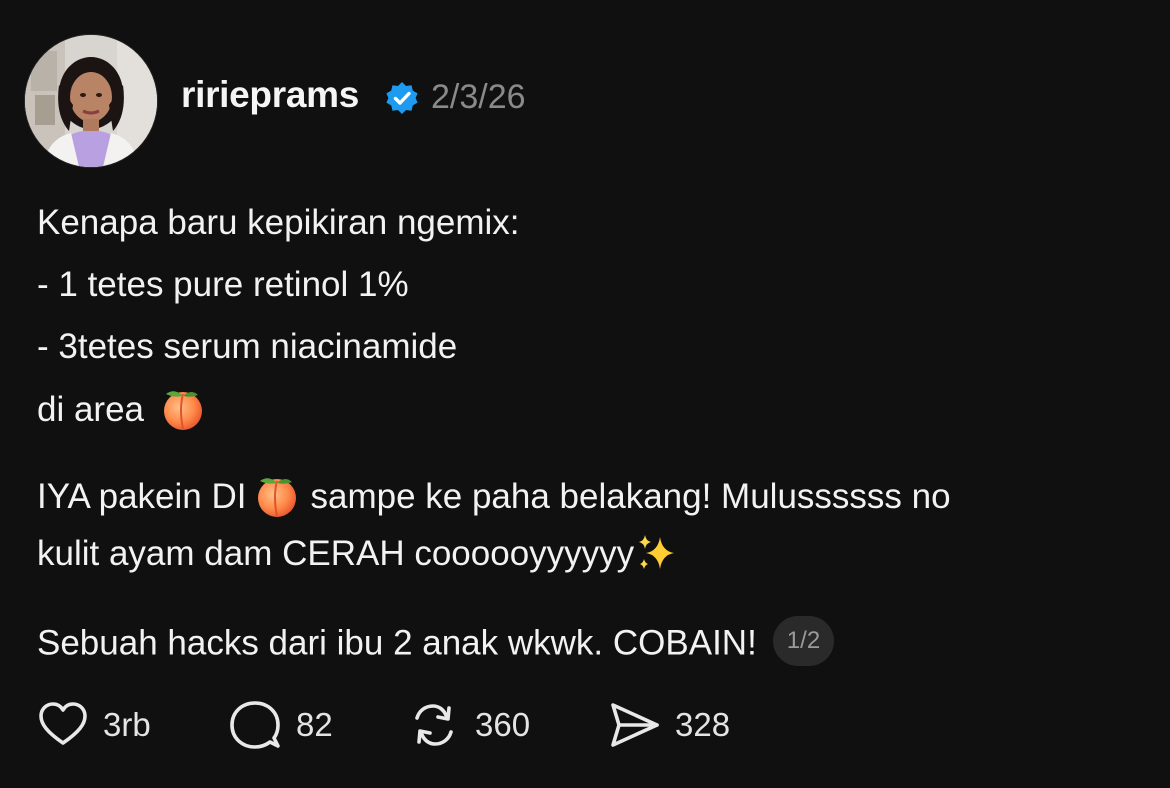 This screenshot has height=788, width=1170. What do you see at coordinates (503, 724) in the screenshot?
I see `repost-count: 360` at bounding box center [503, 724].